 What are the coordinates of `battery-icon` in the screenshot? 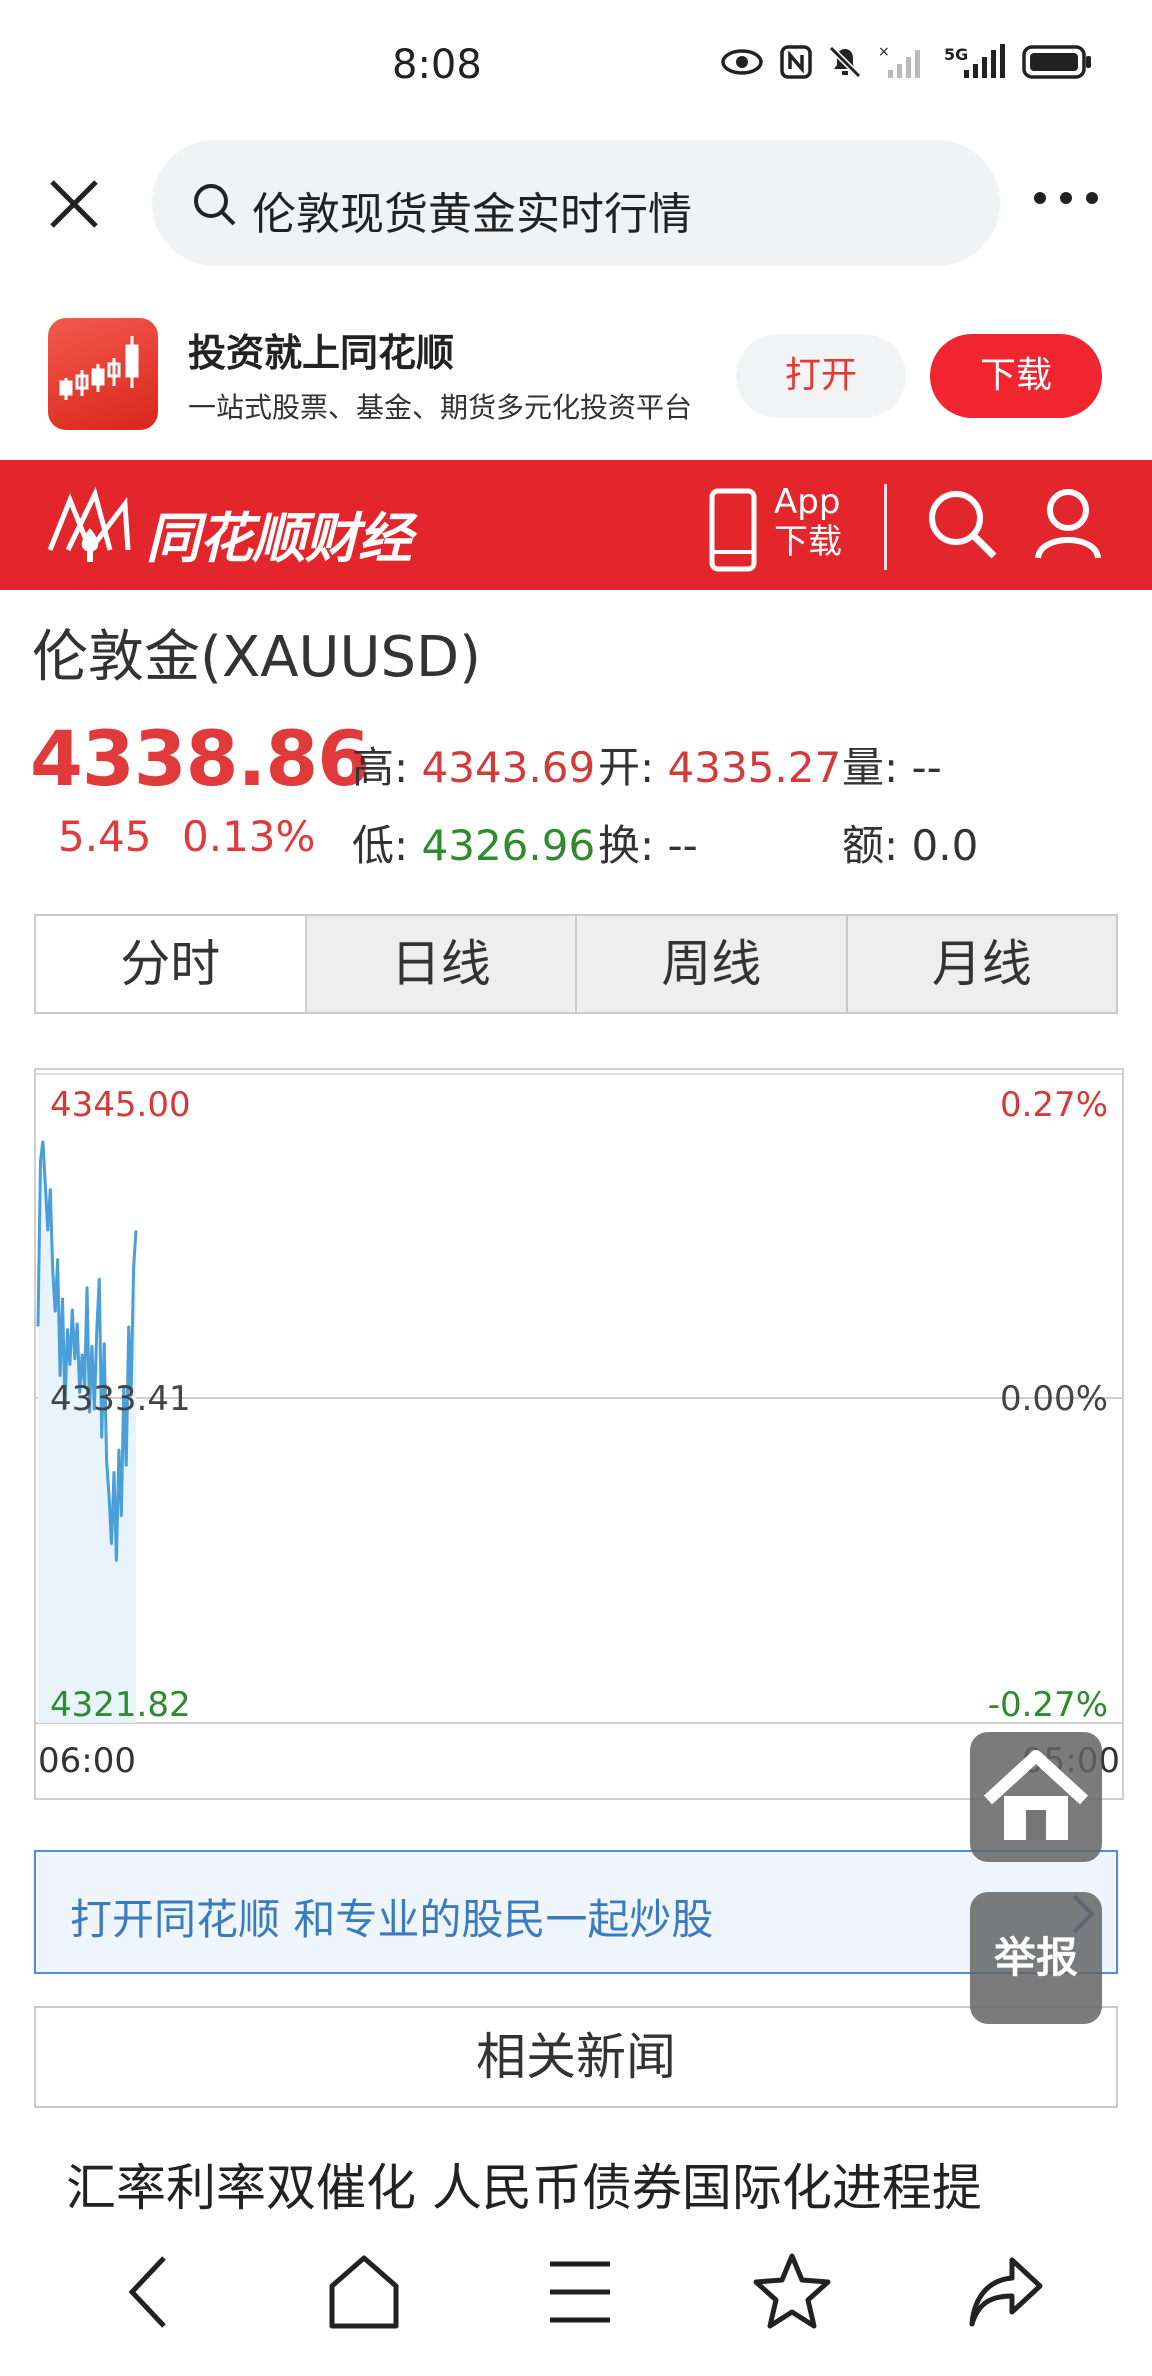 It's located at (1056, 62).